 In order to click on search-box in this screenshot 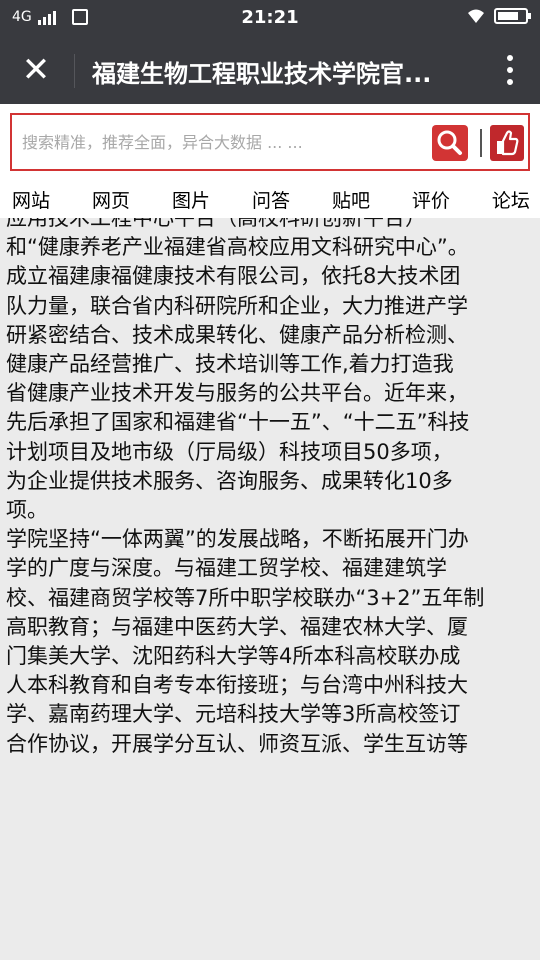, I will do `click(270, 142)`.